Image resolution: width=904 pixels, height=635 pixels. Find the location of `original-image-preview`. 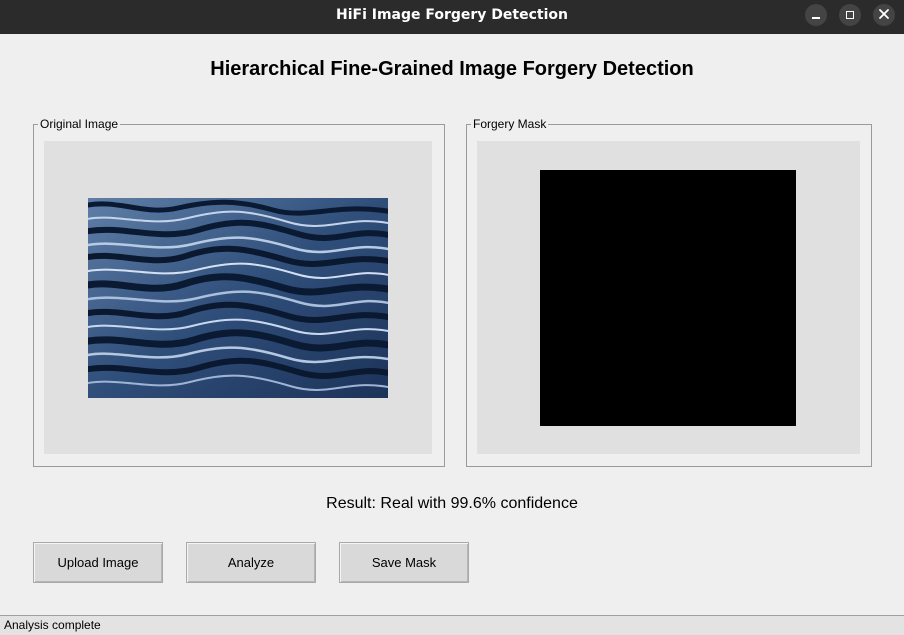

original-image-preview is located at coordinates (238, 298).